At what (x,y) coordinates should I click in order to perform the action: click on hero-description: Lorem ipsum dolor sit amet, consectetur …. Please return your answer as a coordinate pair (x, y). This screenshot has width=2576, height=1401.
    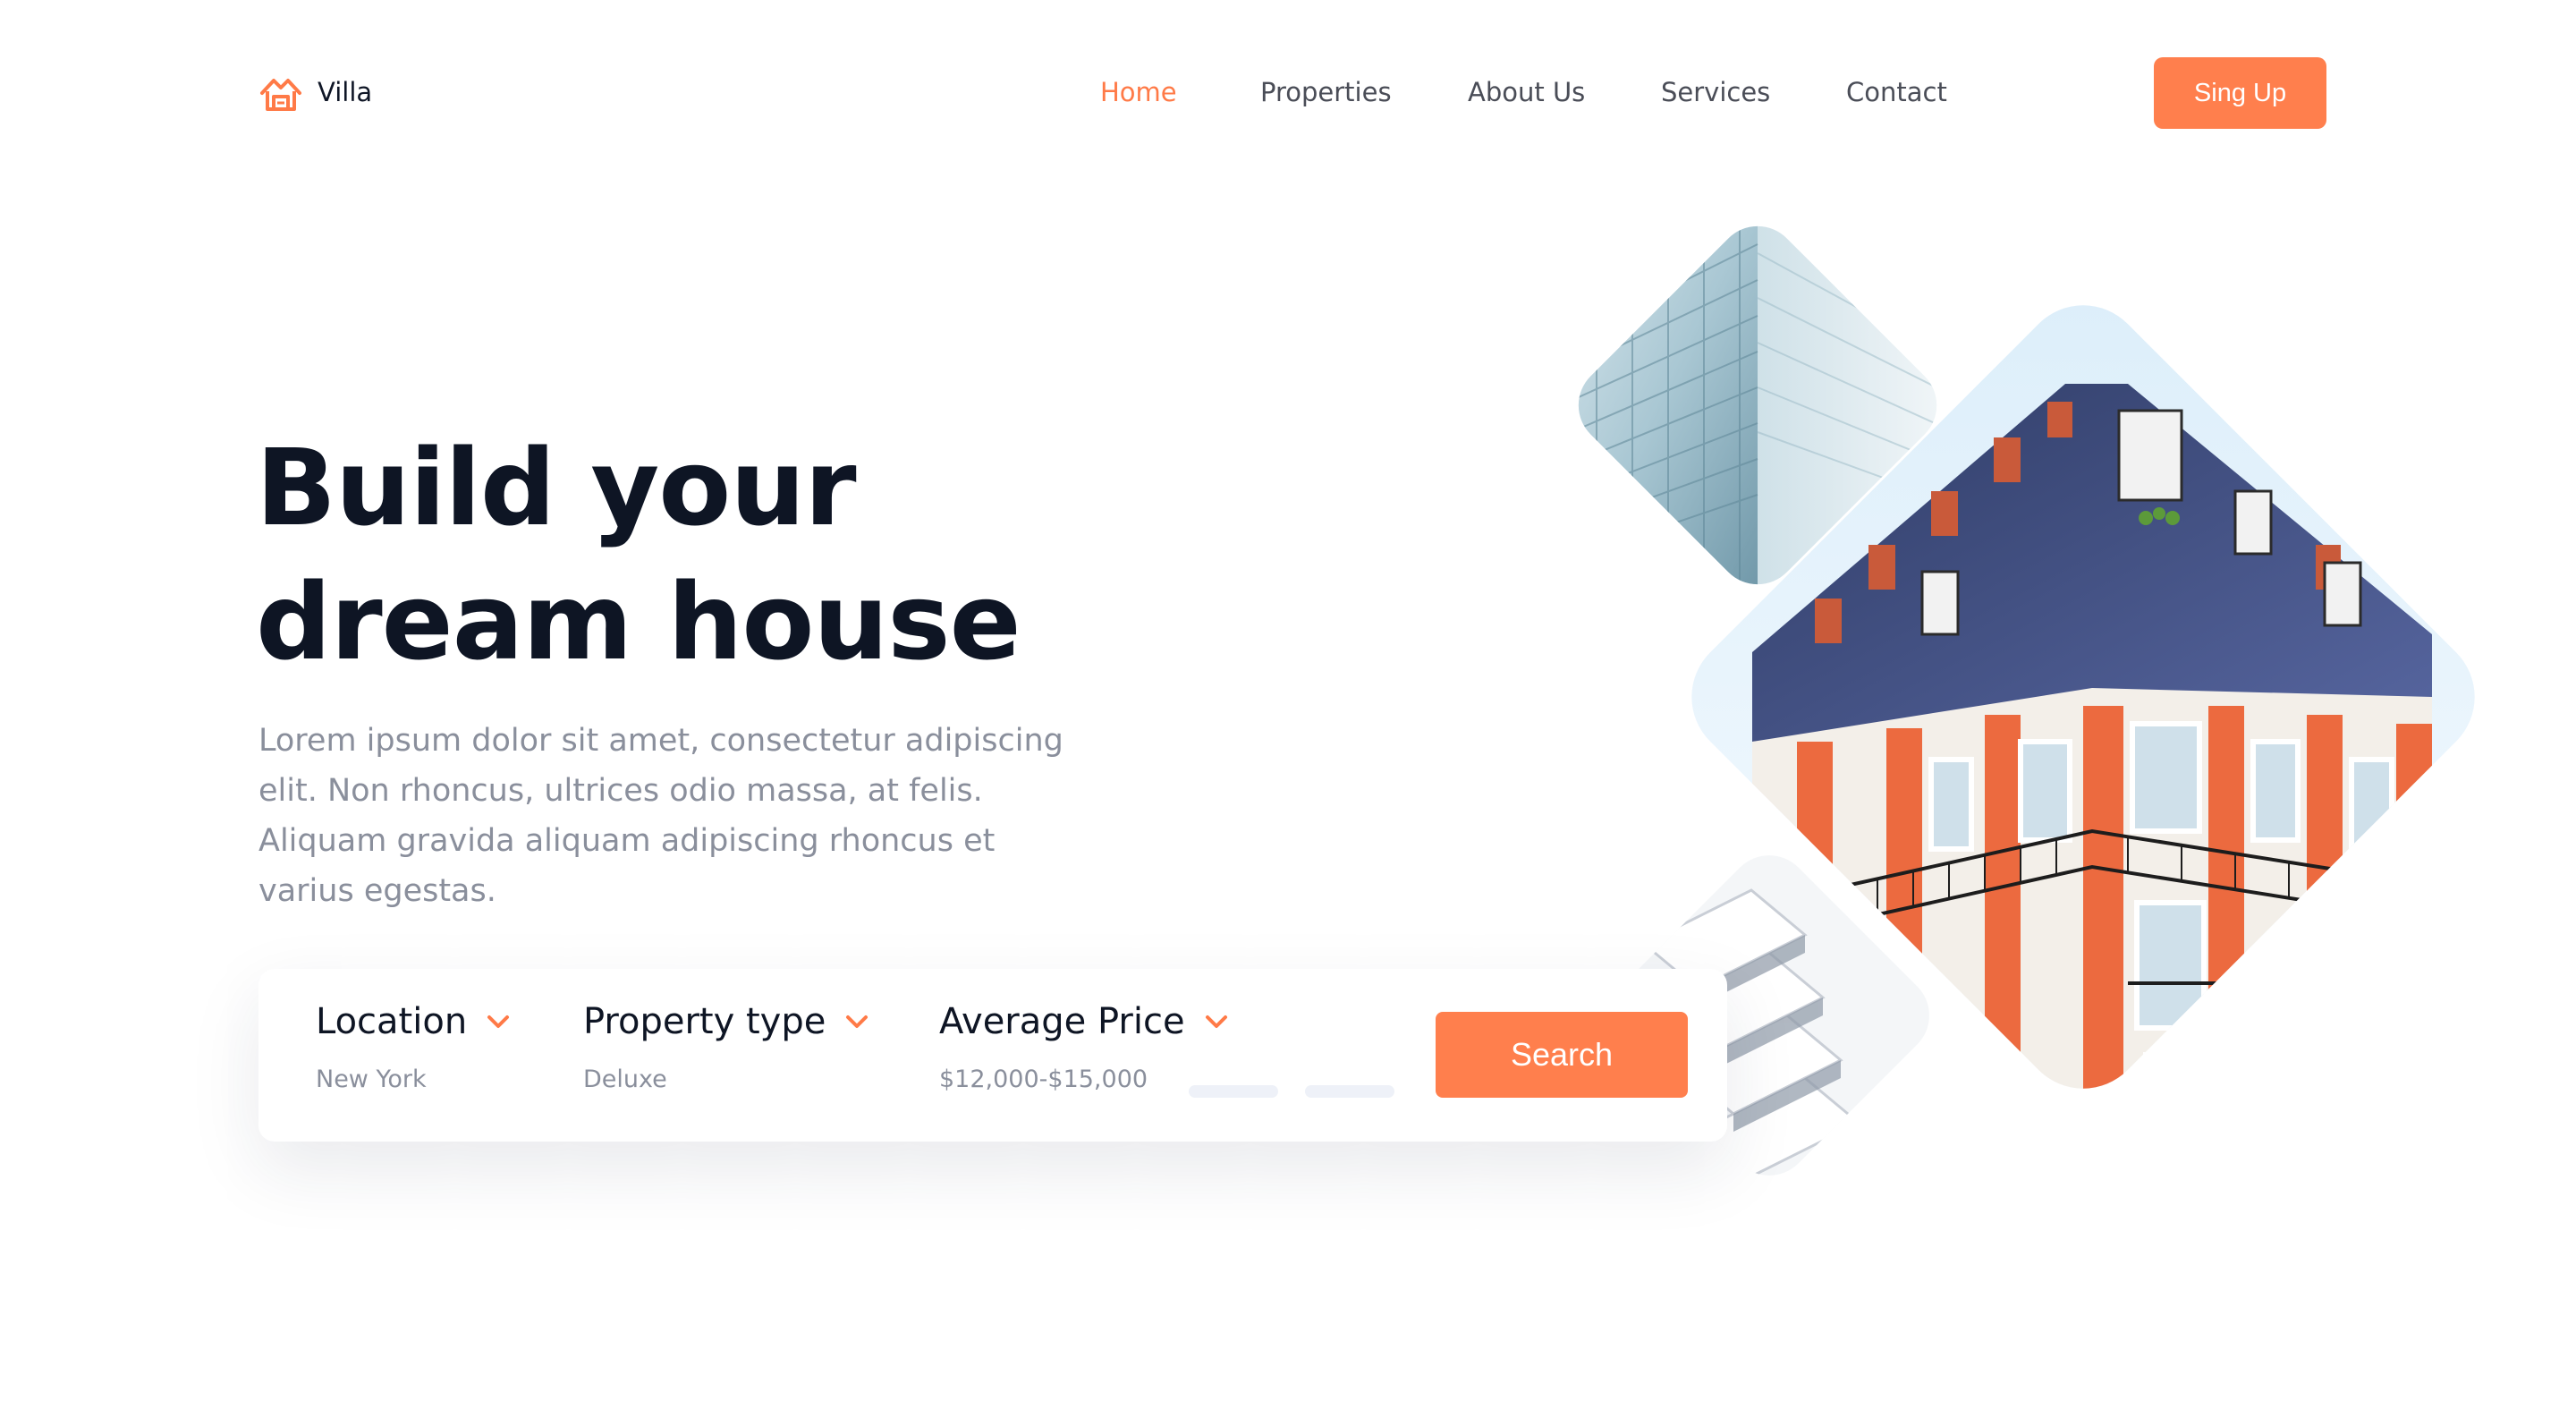
    Looking at the image, I should click on (660, 816).